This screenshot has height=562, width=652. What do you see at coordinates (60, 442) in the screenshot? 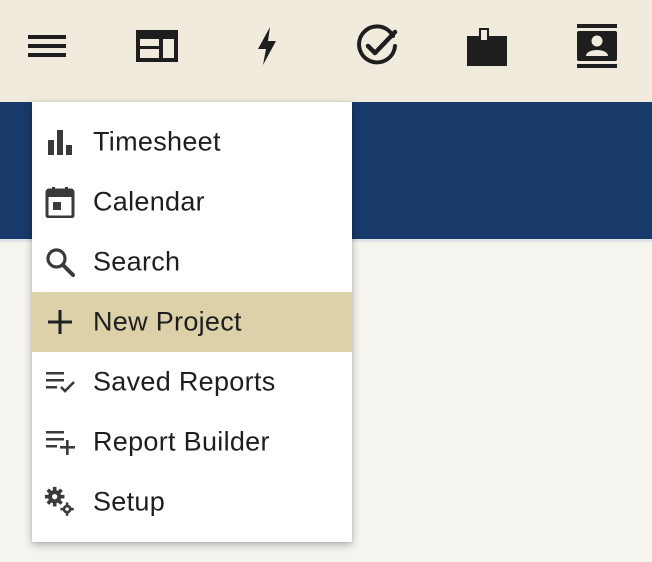
I see `playlist-add-icon` at bounding box center [60, 442].